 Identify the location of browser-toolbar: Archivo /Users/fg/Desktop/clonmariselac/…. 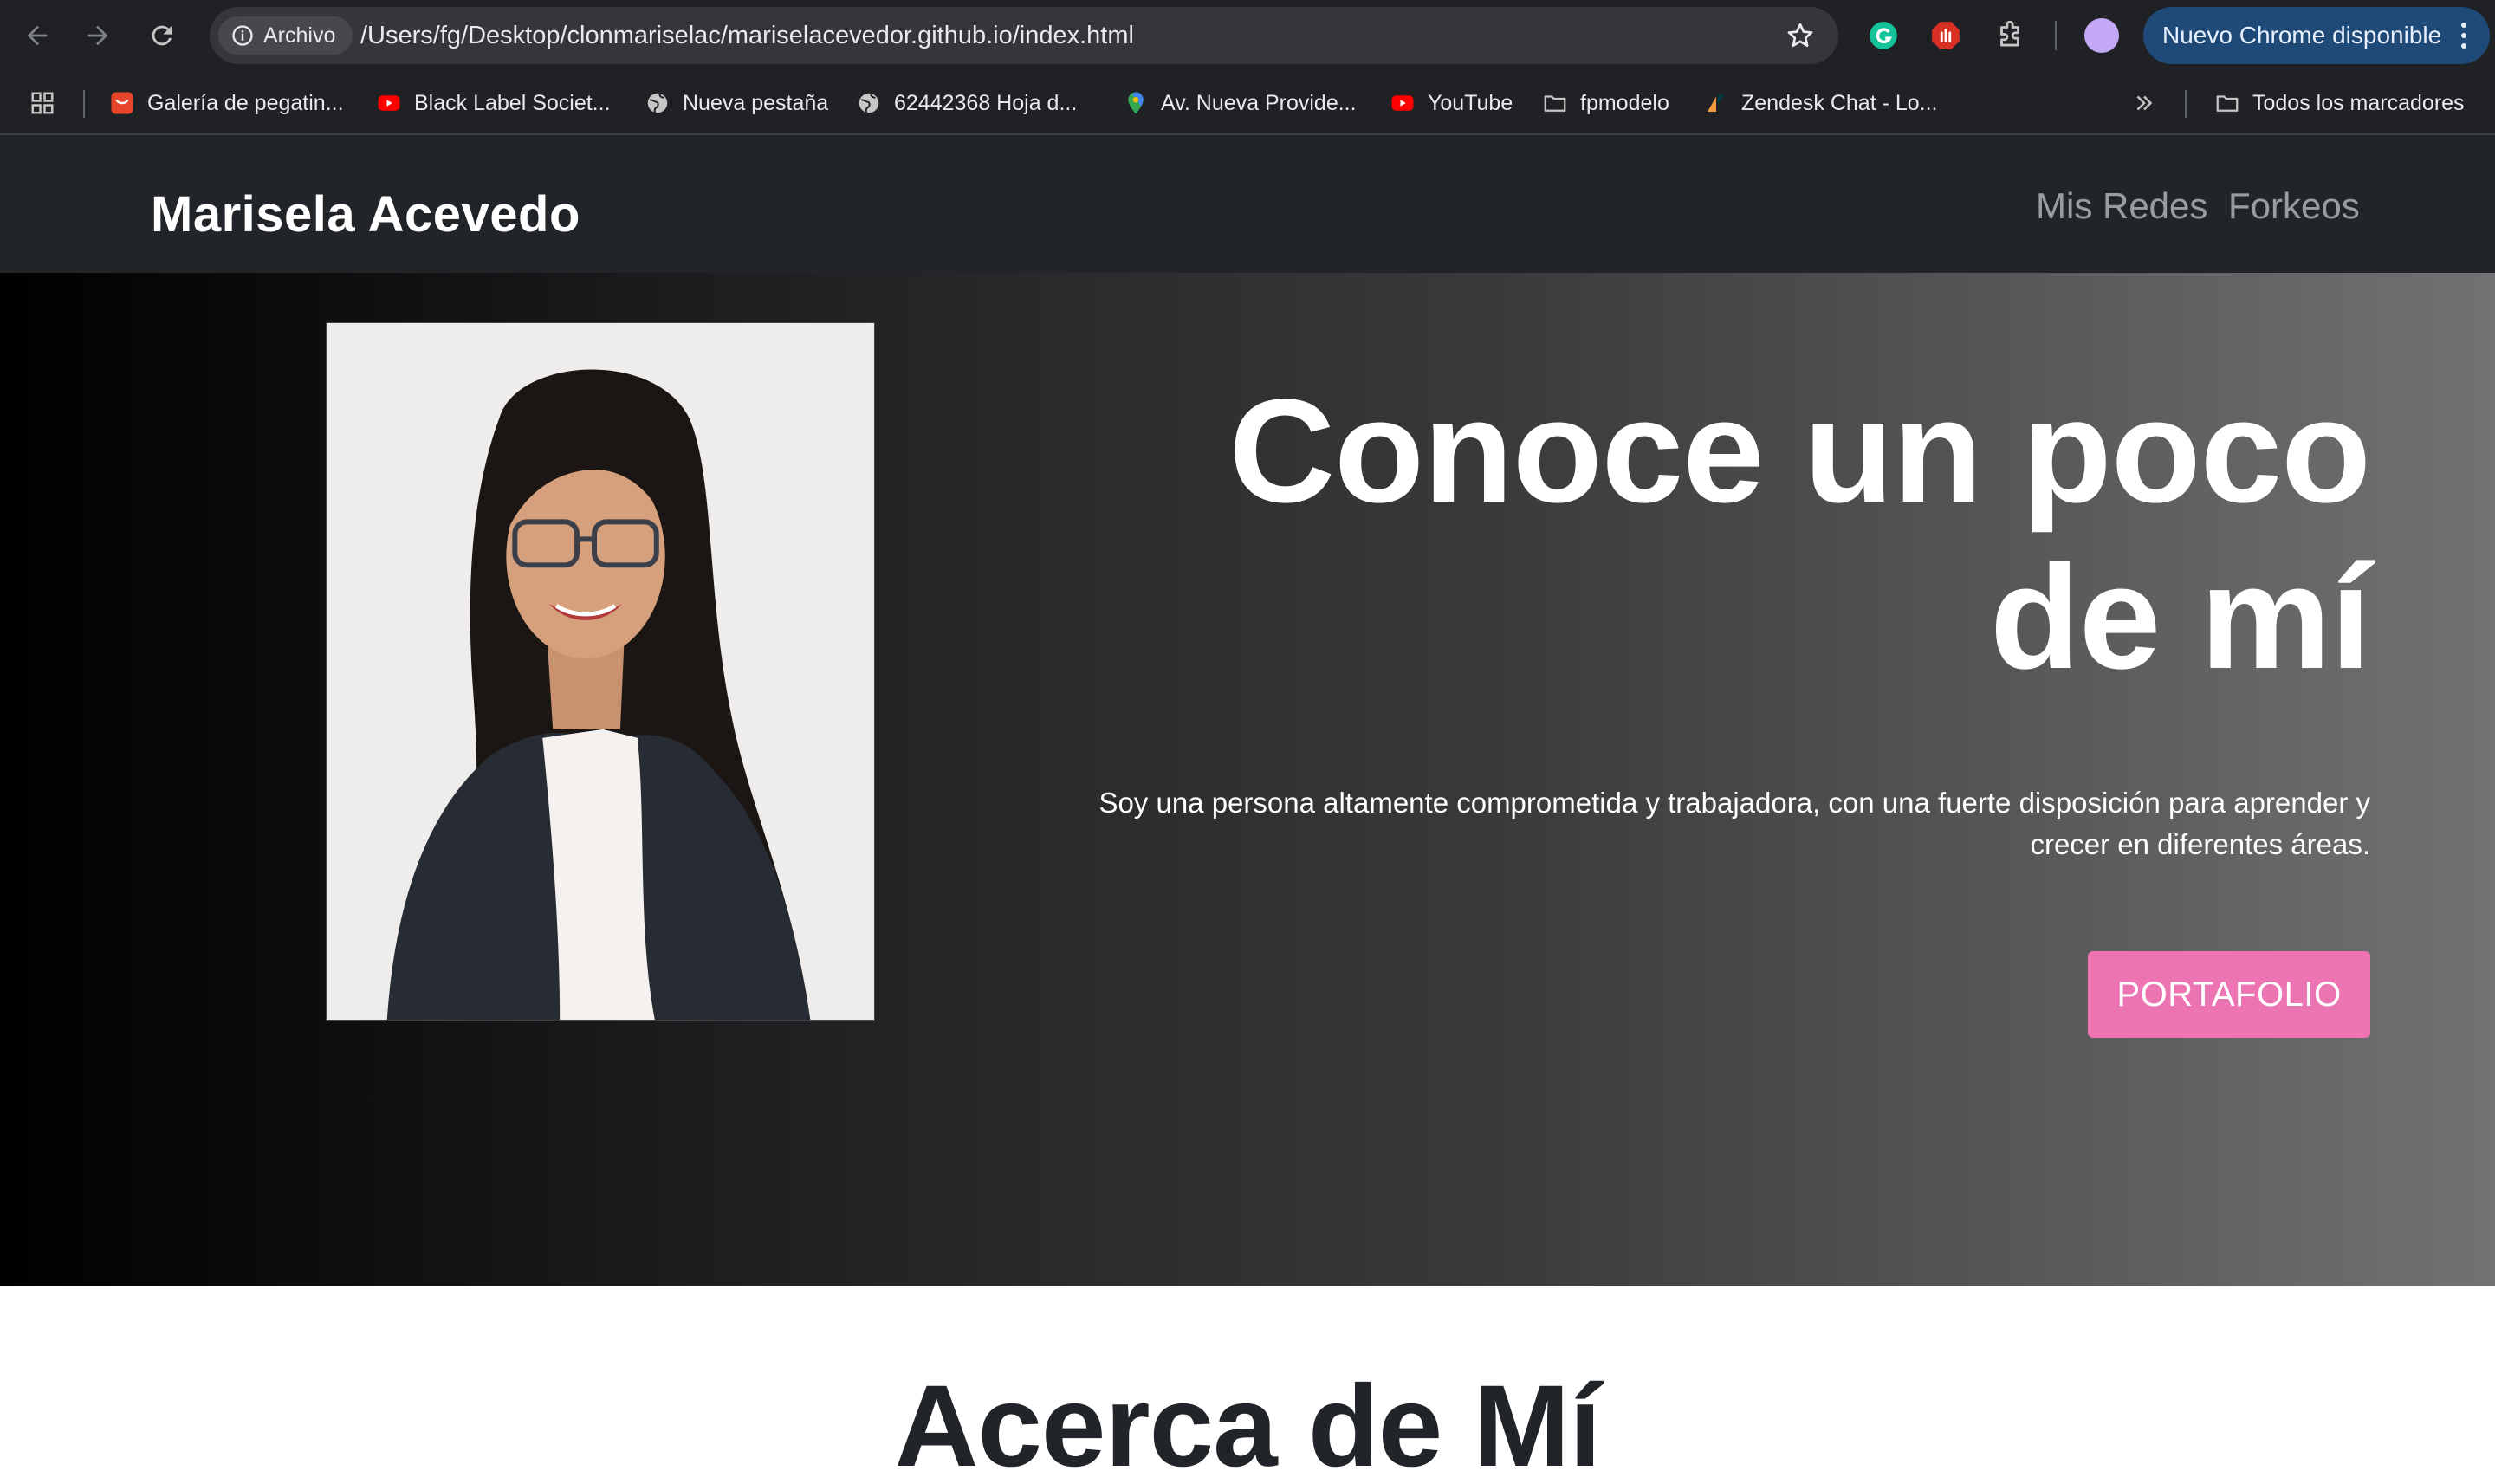
(1247, 35).